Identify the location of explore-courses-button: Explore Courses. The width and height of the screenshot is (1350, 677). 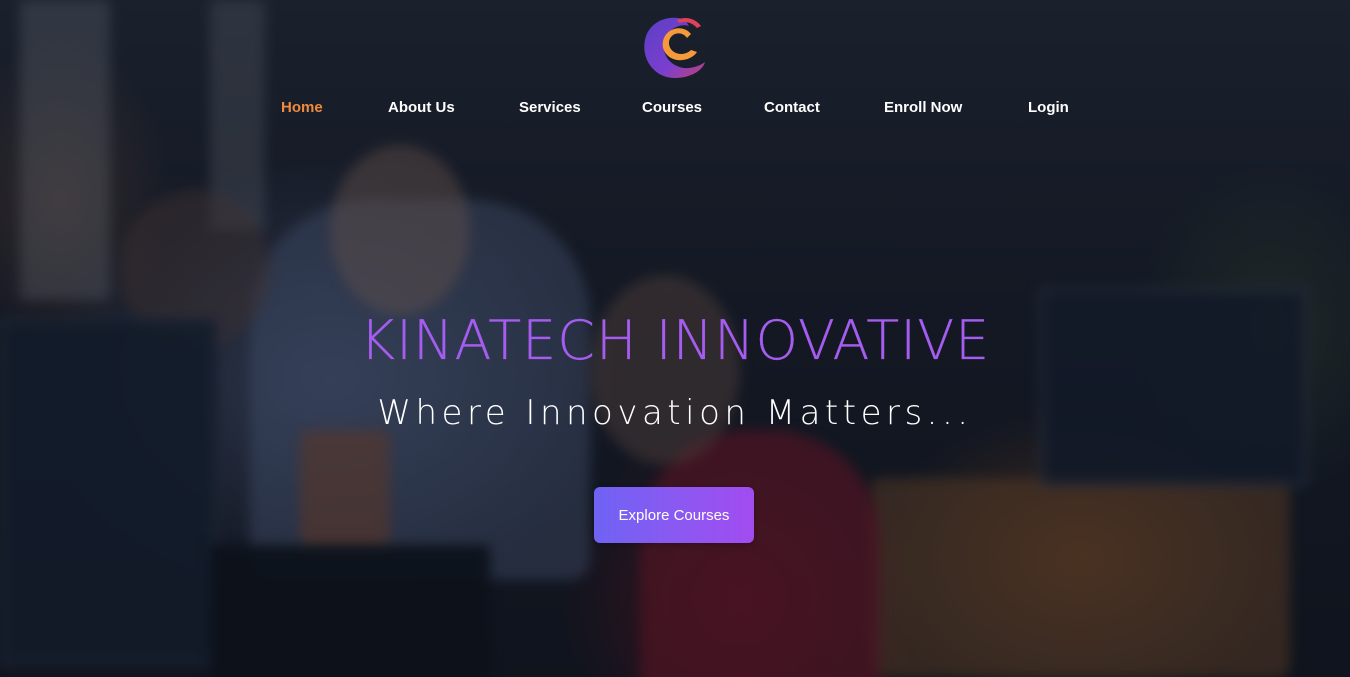
(674, 515).